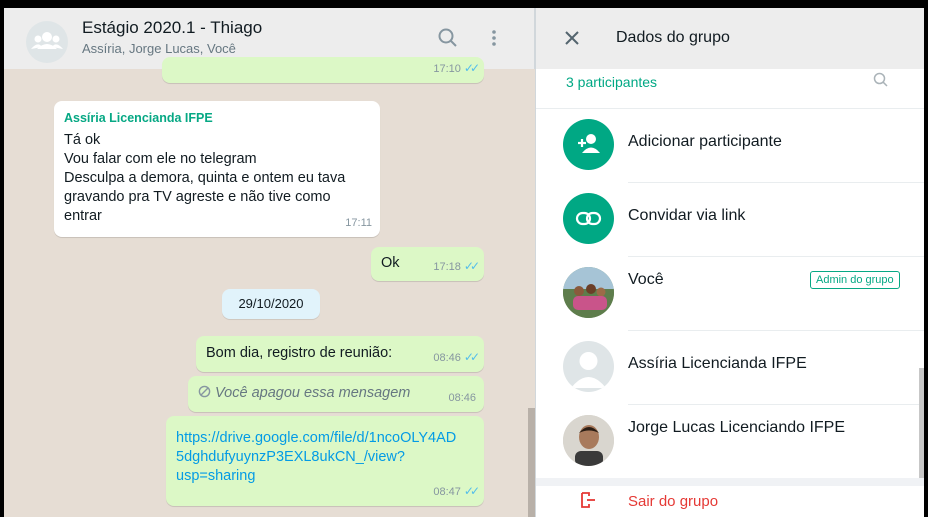 This screenshot has height=517, width=928. I want to click on participant-row-jorge: Jorge Lucas Licenciando IFPE, so click(730, 442).